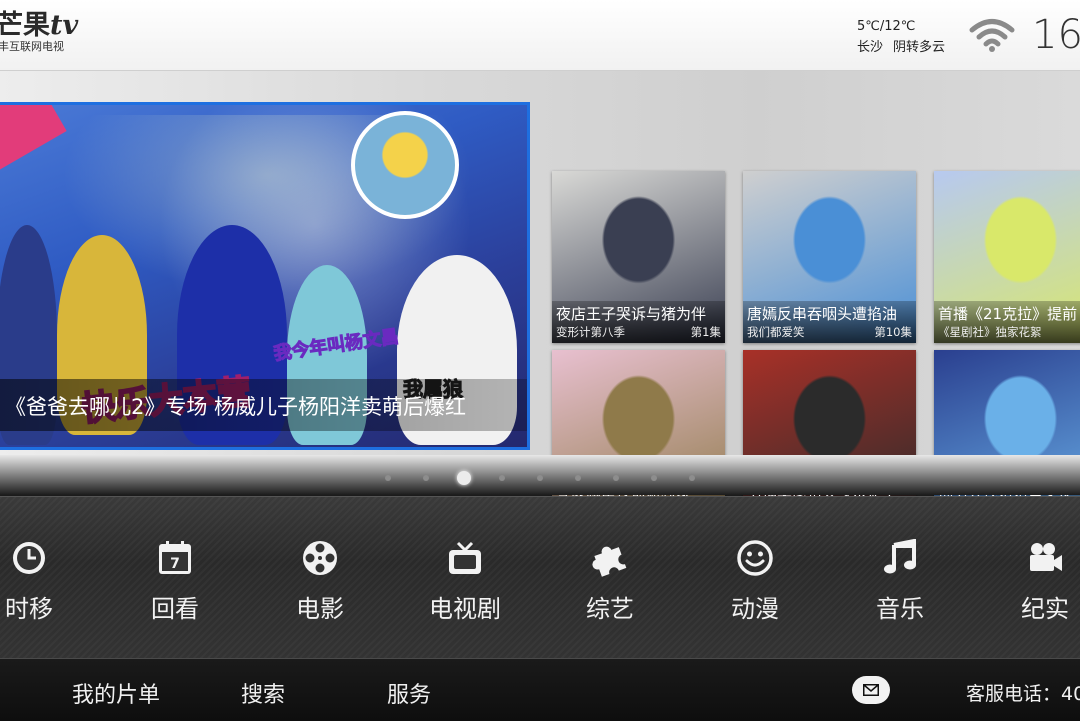 The width and height of the screenshot is (1080, 721). Describe the element at coordinates (465, 584) in the screenshot. I see `category-tv-series: 电视剧` at that location.